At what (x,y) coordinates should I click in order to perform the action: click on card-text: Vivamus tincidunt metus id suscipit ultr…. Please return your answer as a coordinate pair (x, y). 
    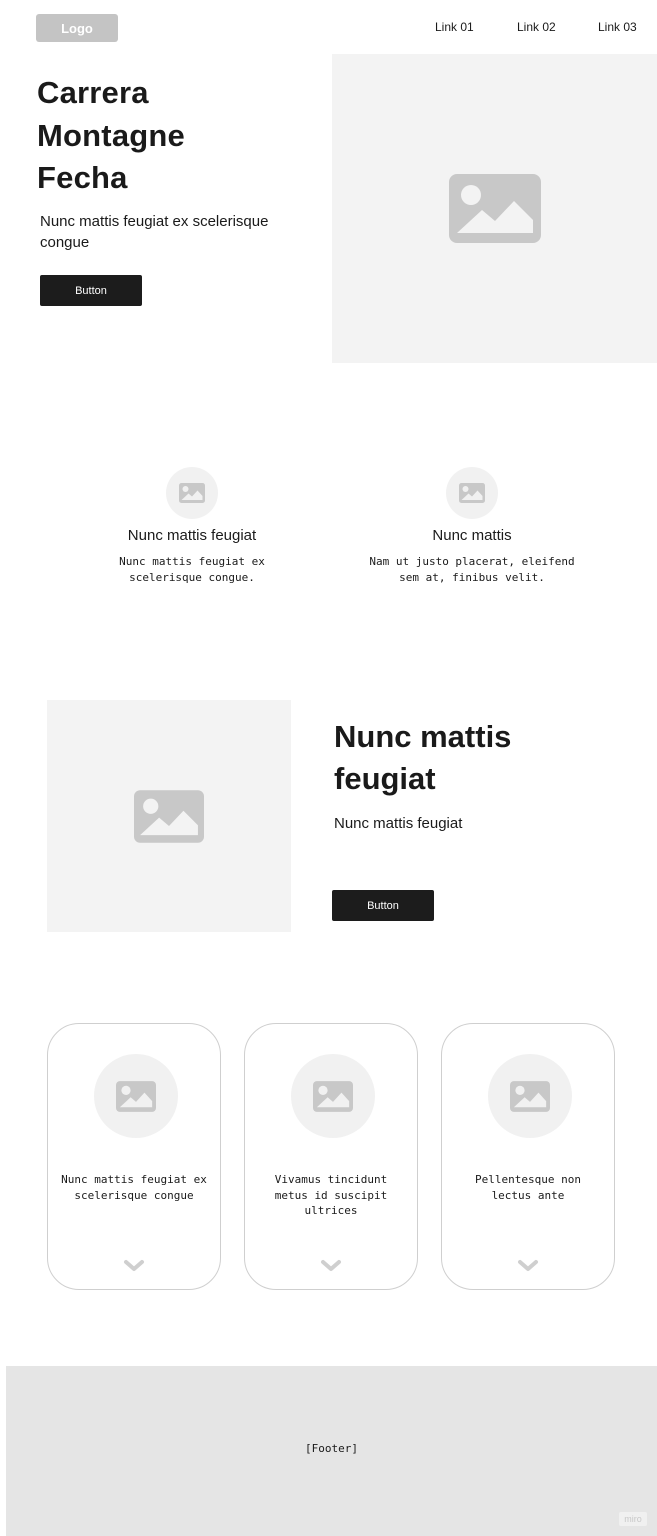
    Looking at the image, I should click on (331, 1195).